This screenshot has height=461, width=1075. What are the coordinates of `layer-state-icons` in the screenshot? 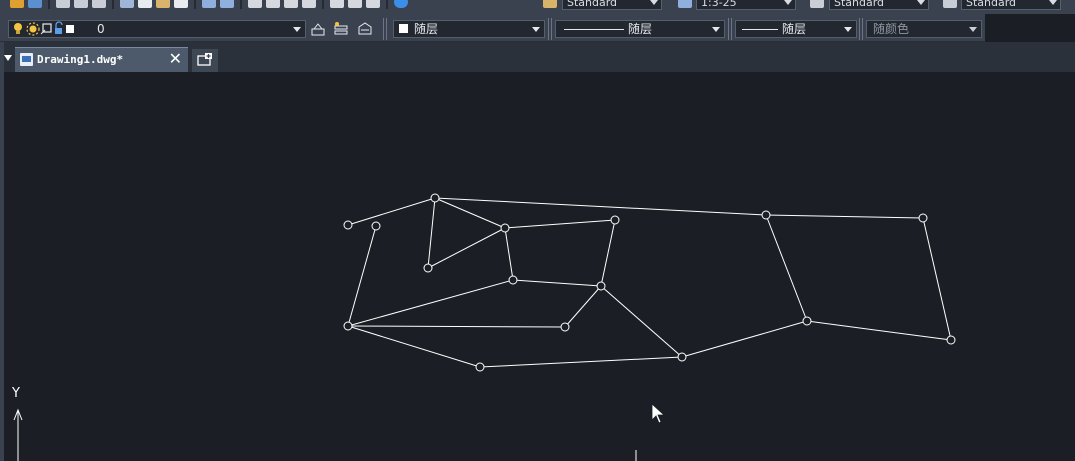 It's located at (44, 28).